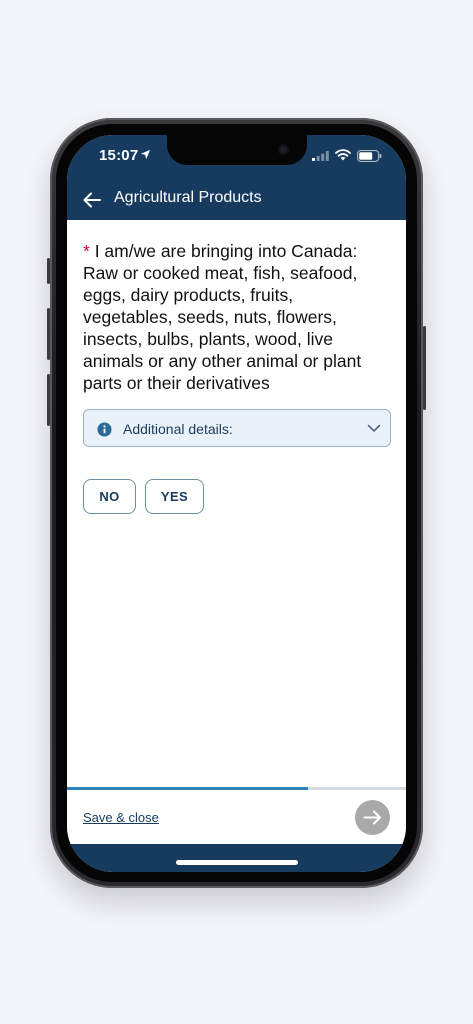  What do you see at coordinates (369, 156) in the screenshot?
I see `battery-icon` at bounding box center [369, 156].